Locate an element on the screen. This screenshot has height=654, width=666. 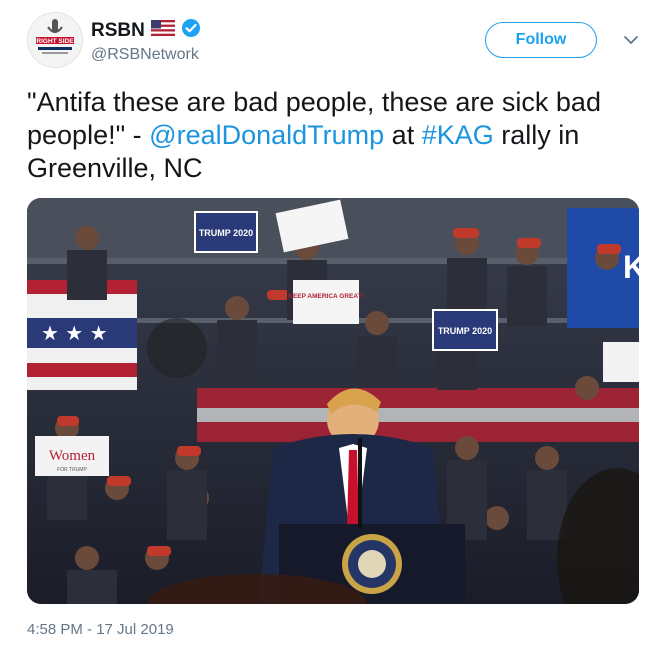
avatar-logo-text: RIGHT SIDE is located at coordinates (55, 41).